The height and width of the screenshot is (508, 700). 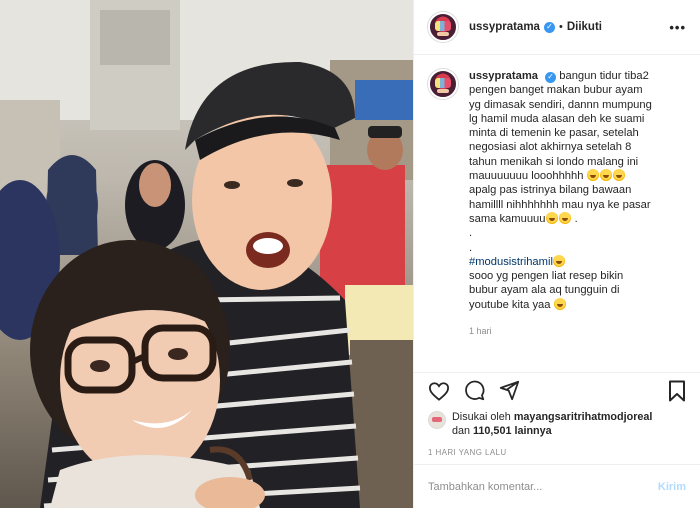 I want to click on caption-line: mauuuuuuu looohhhhh, so click(x=577, y=176).